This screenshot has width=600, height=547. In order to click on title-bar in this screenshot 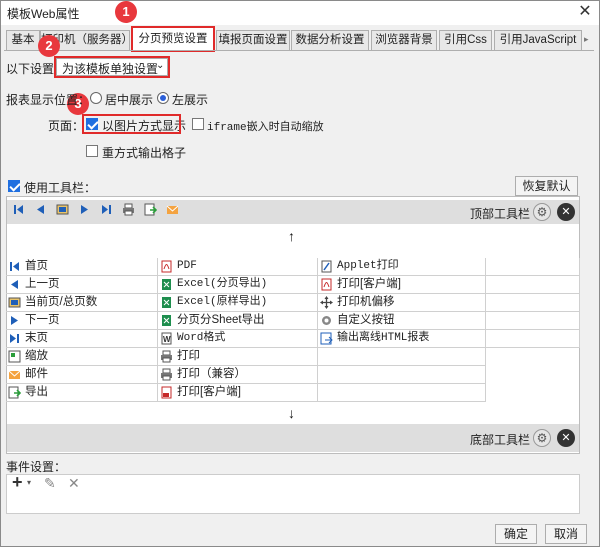, I will do `click(300, 13)`.